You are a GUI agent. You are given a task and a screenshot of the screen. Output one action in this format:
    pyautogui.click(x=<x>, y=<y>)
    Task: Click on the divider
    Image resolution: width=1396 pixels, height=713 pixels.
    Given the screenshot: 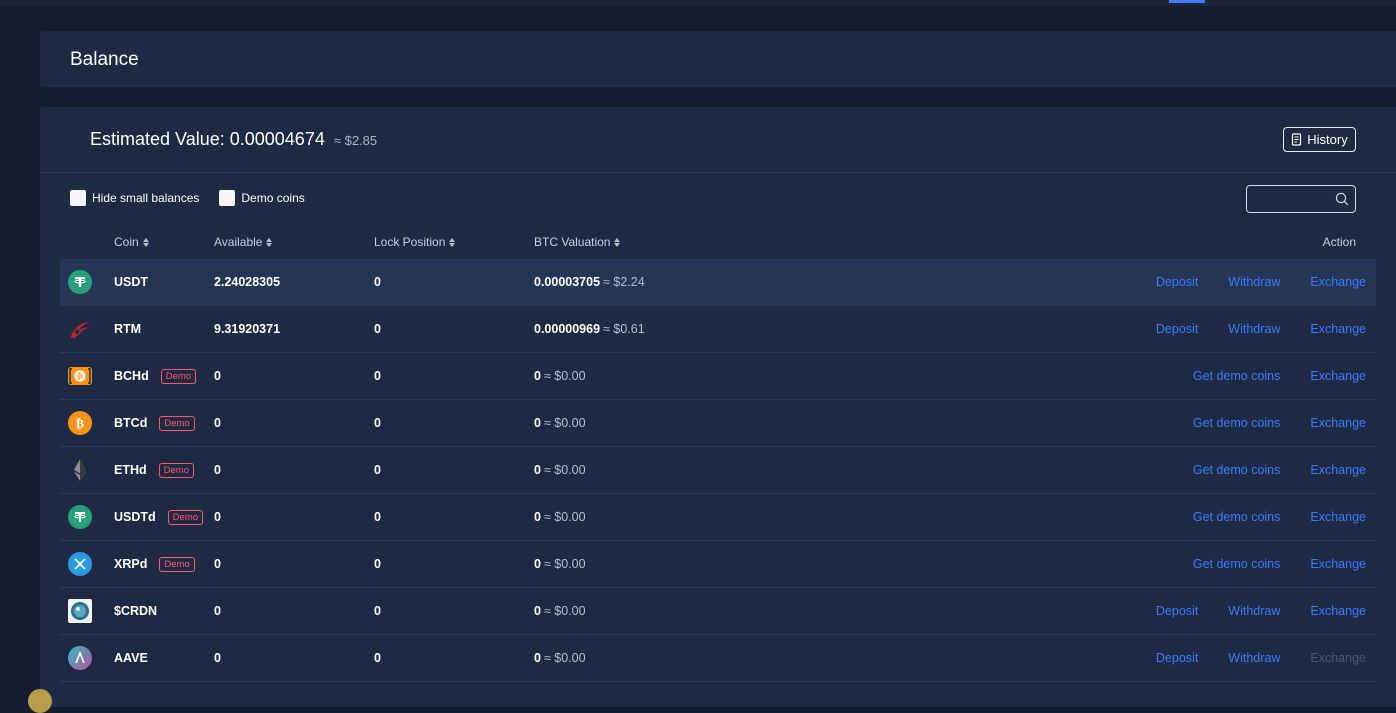 What is the action you would take?
    pyautogui.click(x=718, y=172)
    